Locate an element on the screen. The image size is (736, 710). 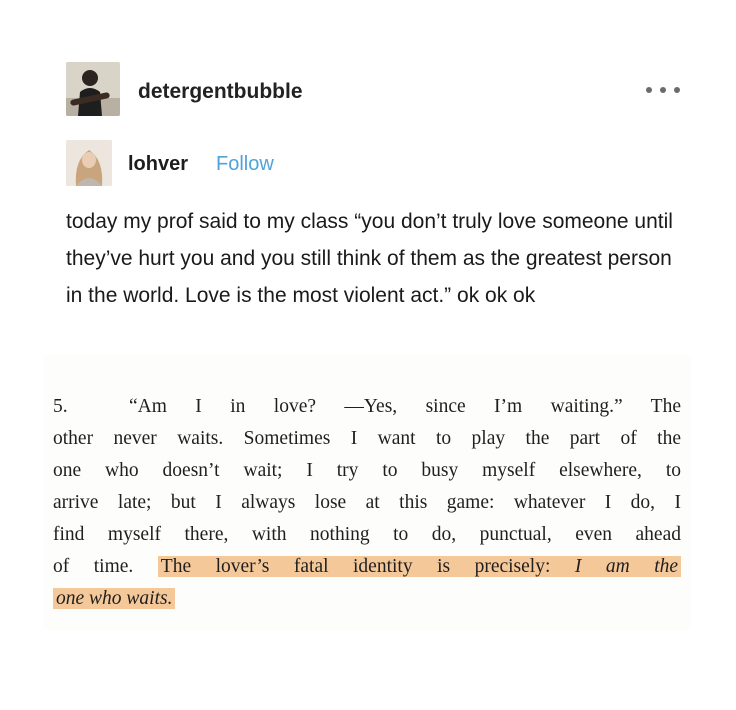
excerpt-number: 5. is located at coordinates (60, 406).